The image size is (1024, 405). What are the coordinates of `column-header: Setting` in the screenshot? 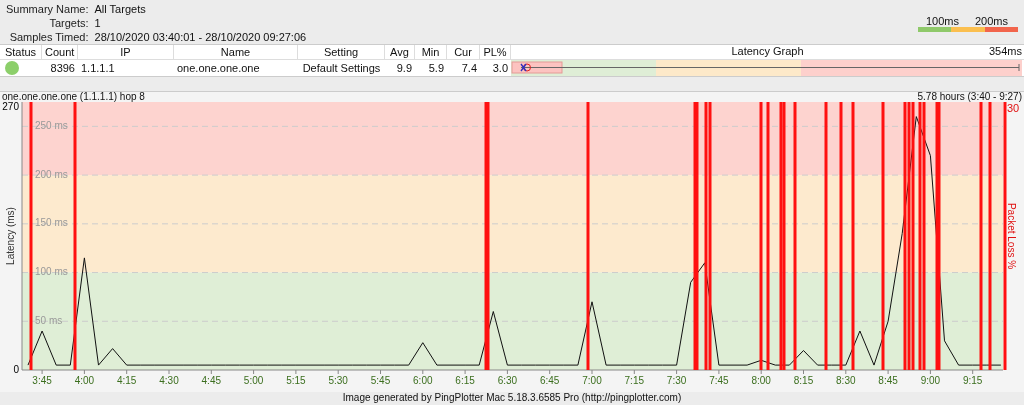 It's located at (341, 52).